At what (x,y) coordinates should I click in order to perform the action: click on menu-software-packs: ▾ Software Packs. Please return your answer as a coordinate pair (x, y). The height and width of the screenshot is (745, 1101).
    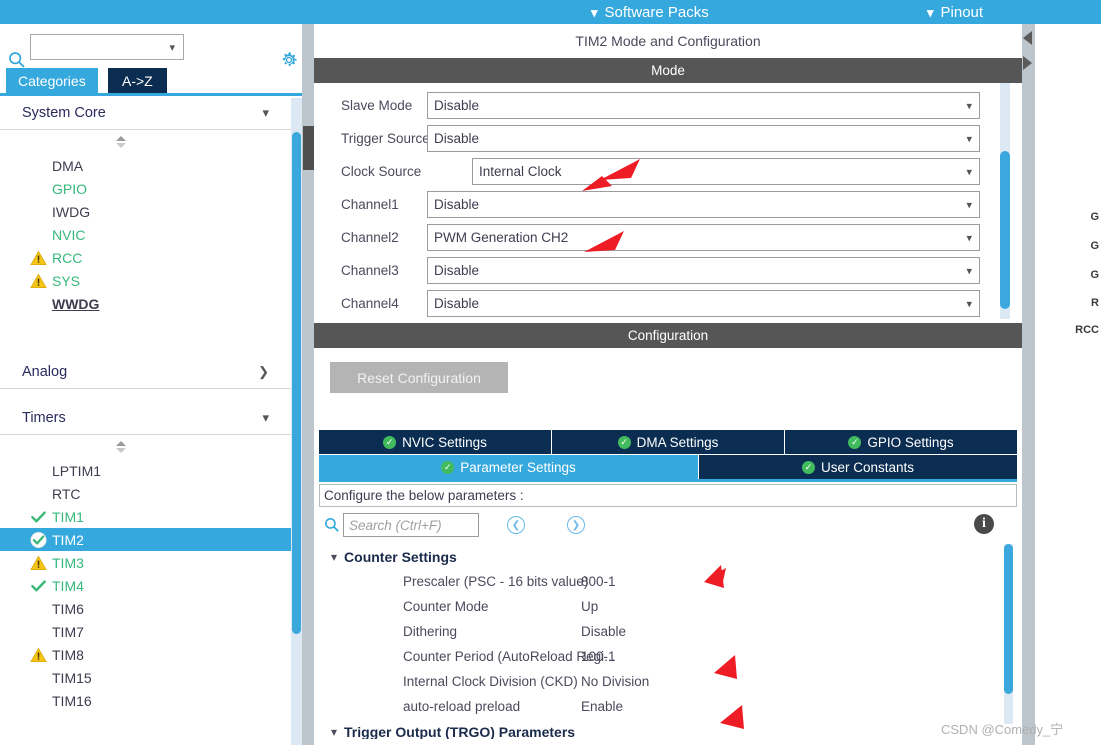
    Looking at the image, I should click on (650, 12).